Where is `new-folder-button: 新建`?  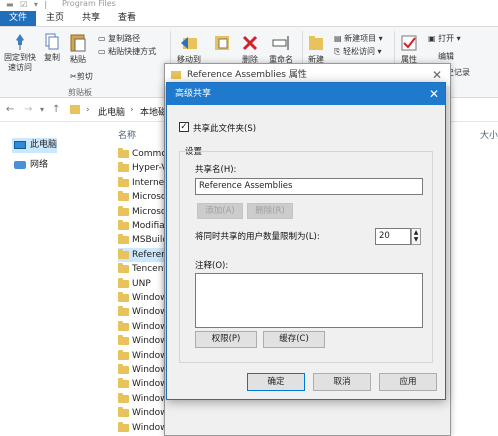 new-folder-button: 新建 is located at coordinates (316, 49).